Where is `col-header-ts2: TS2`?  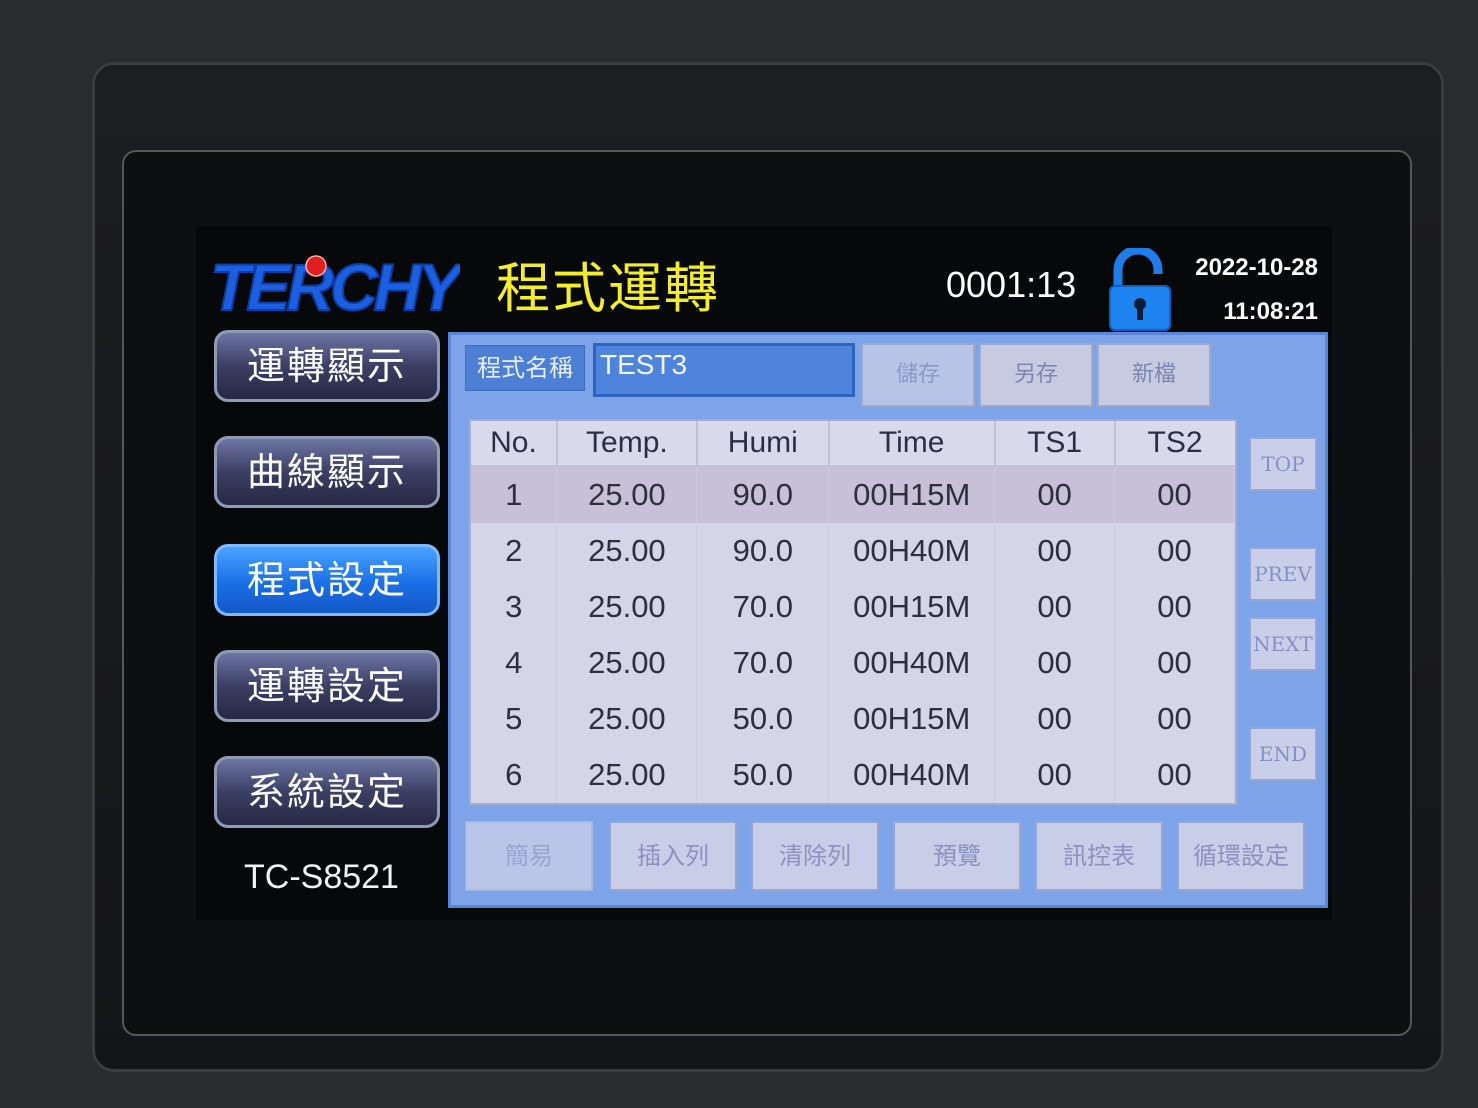
col-header-ts2: TS2 is located at coordinates (1174, 444).